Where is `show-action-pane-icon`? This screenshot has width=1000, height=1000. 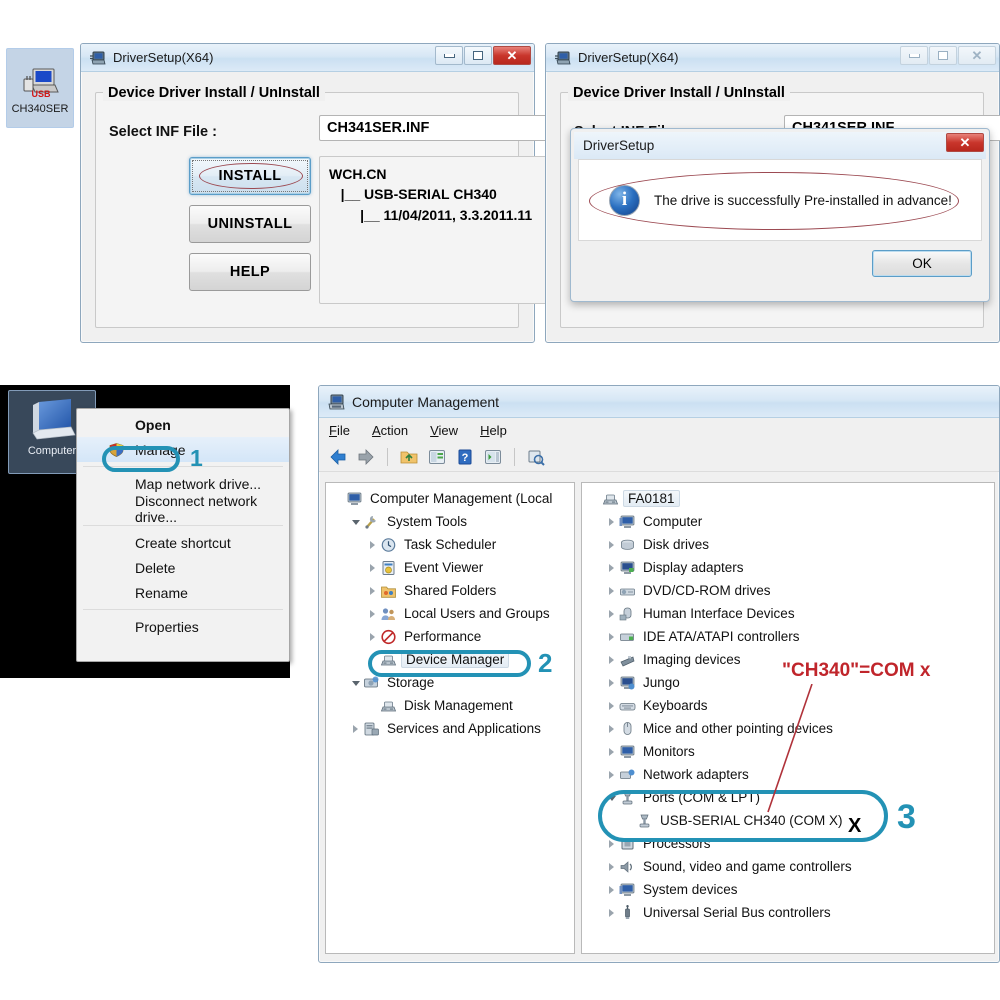 show-action-pane-icon is located at coordinates (493, 457).